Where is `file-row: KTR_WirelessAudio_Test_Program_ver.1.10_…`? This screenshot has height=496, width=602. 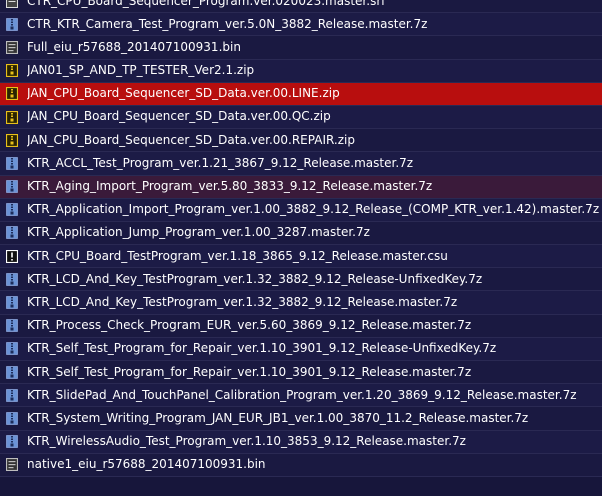
file-row: KTR_WirelessAudio_Test_Program_ver.1.10_… is located at coordinates (301, 442).